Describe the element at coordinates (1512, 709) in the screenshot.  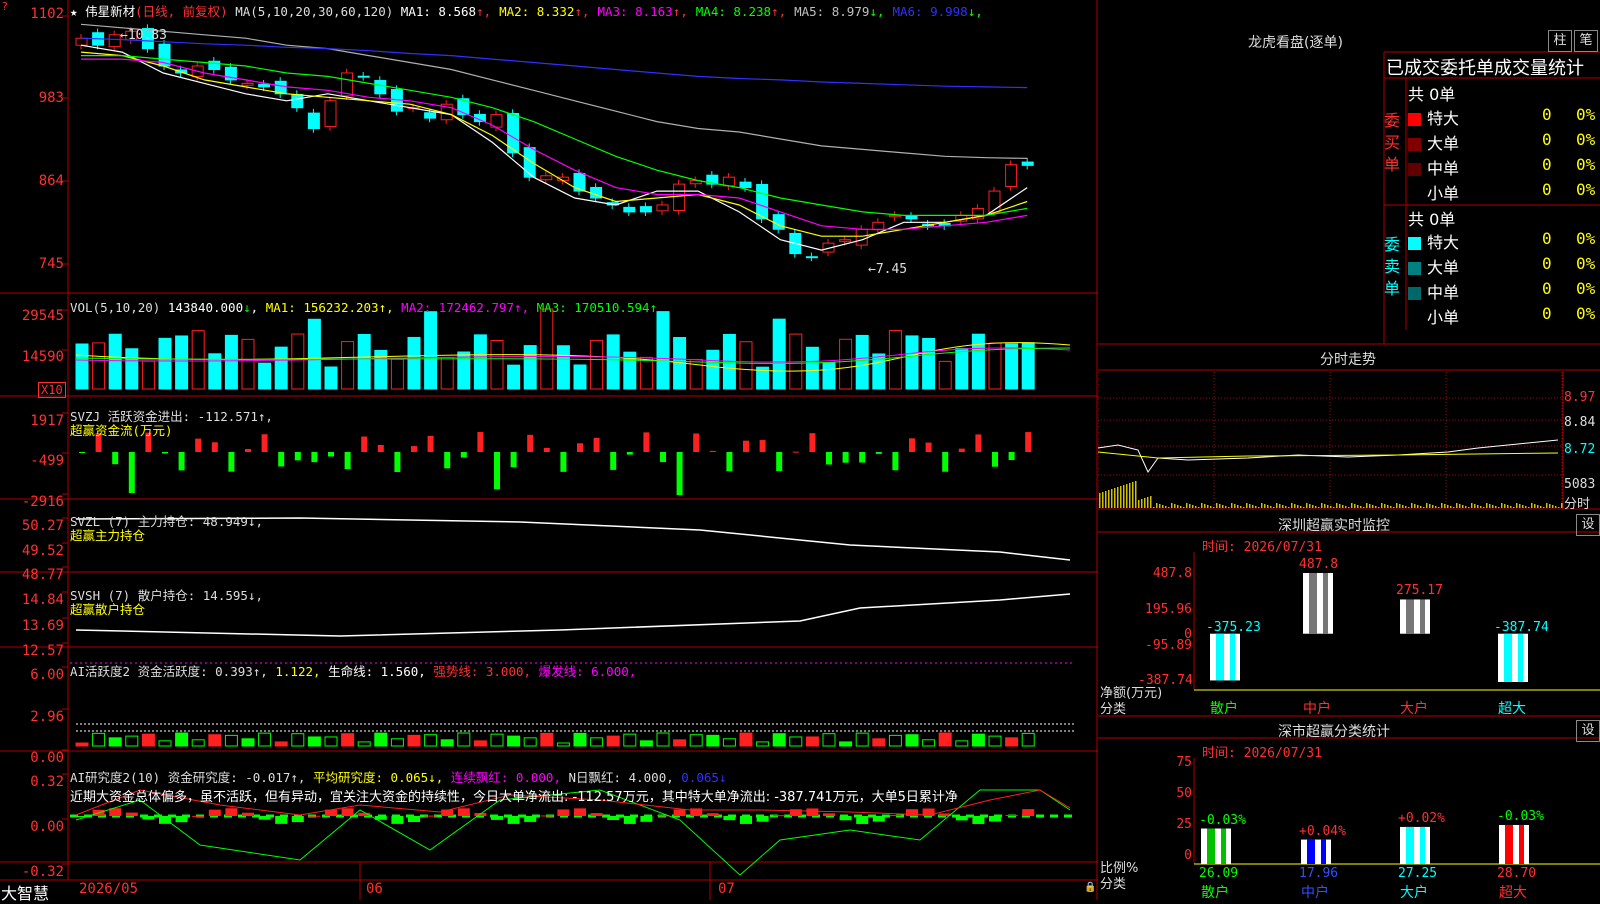
I see `monitor-category-label: 超大` at that location.